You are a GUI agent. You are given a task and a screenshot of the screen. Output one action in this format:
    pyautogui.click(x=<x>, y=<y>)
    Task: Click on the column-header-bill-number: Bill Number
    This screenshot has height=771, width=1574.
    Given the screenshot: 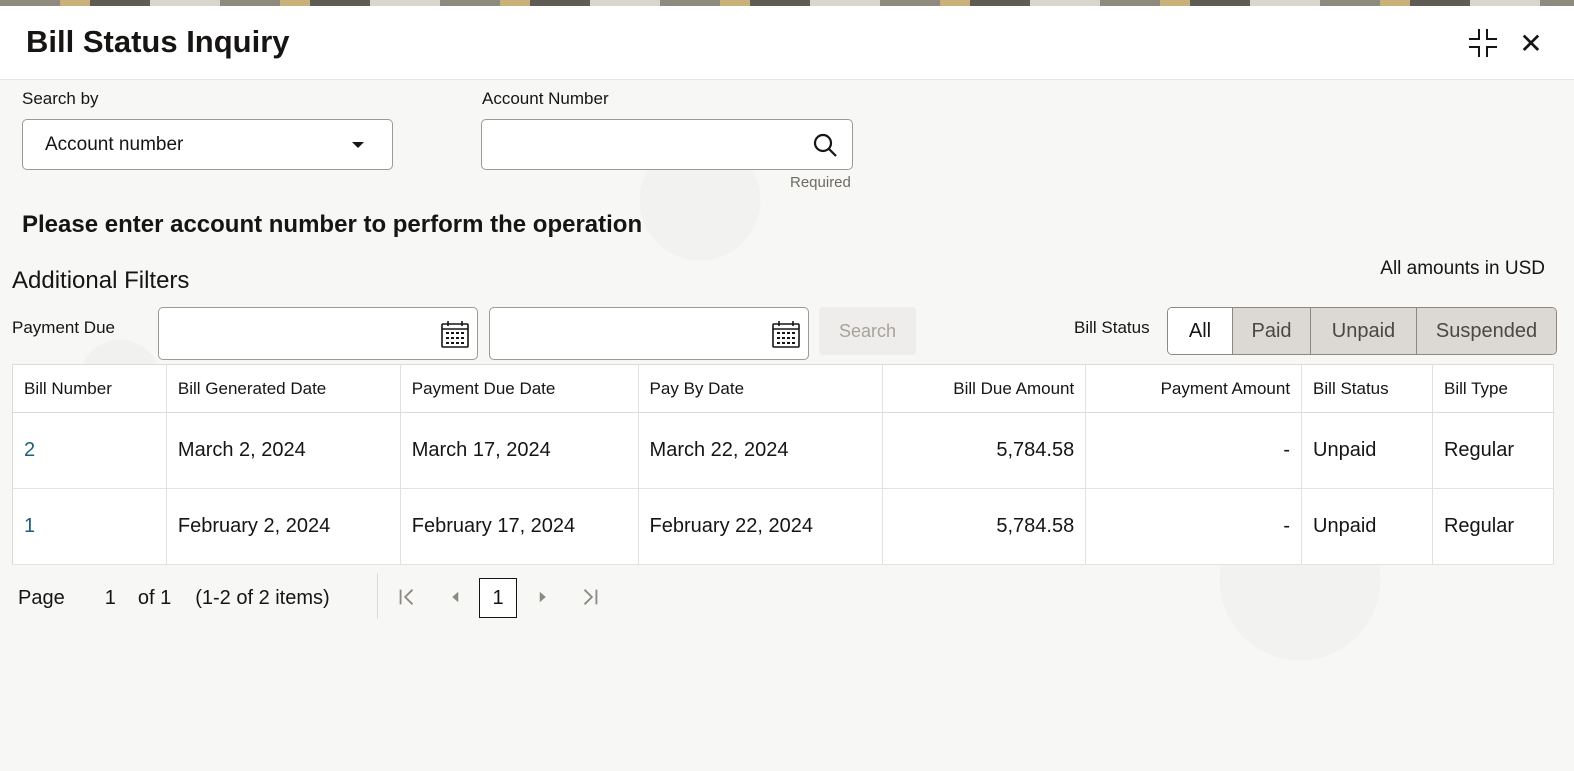 What is the action you would take?
    pyautogui.click(x=89, y=388)
    